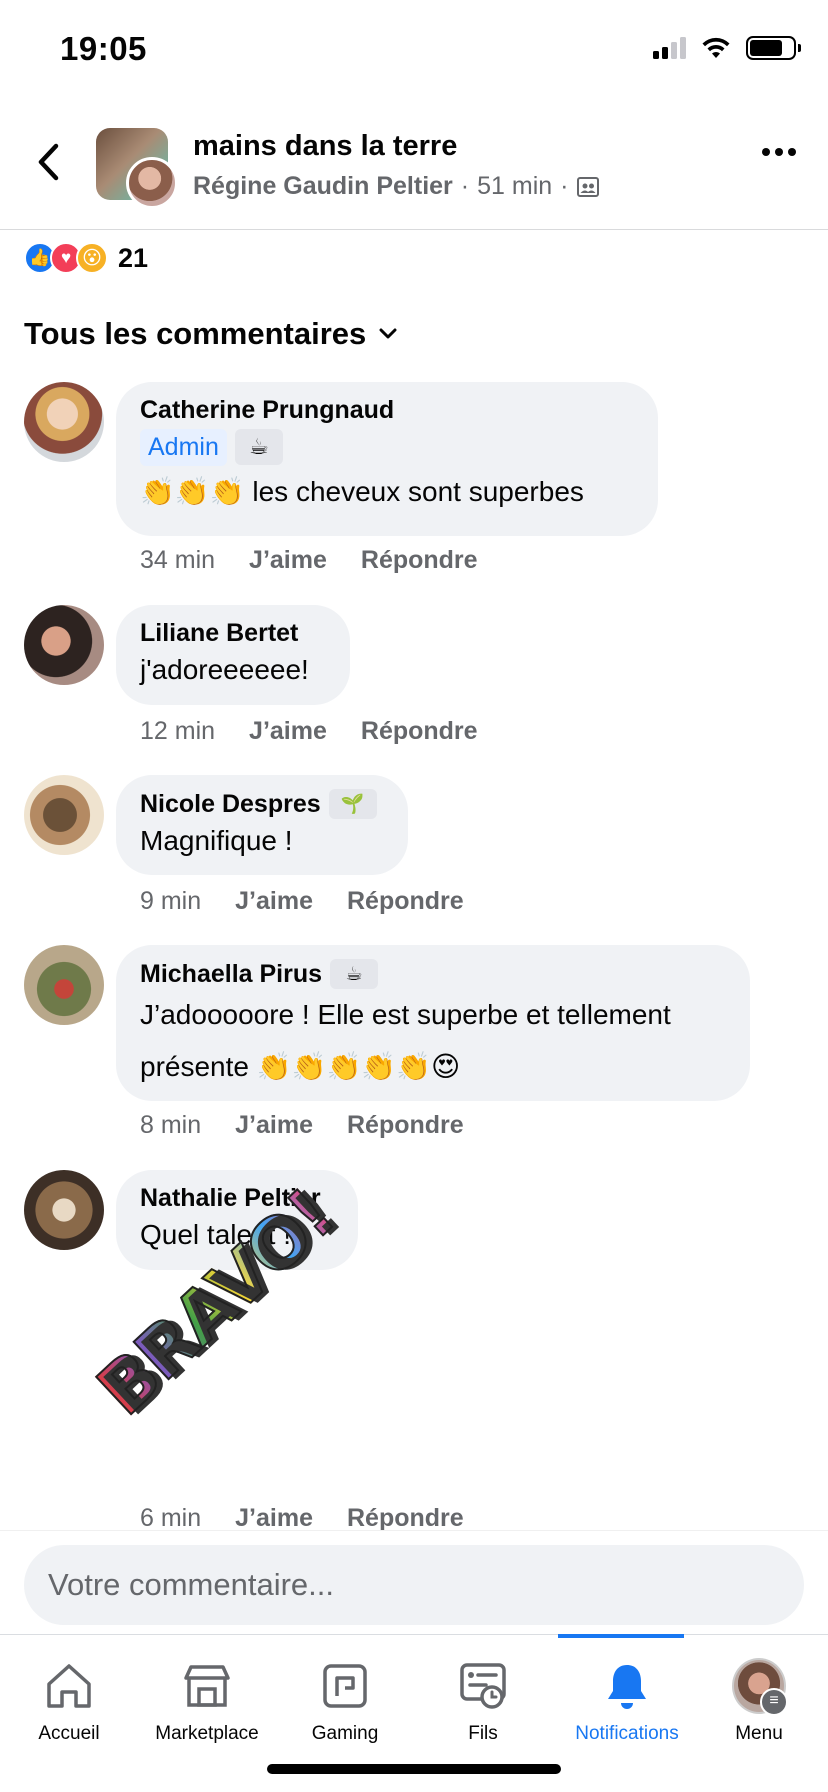 The height and width of the screenshot is (1792, 828). Describe the element at coordinates (323, 186) in the screenshot. I see `post-author: Régine Gaudin Peltier` at that location.